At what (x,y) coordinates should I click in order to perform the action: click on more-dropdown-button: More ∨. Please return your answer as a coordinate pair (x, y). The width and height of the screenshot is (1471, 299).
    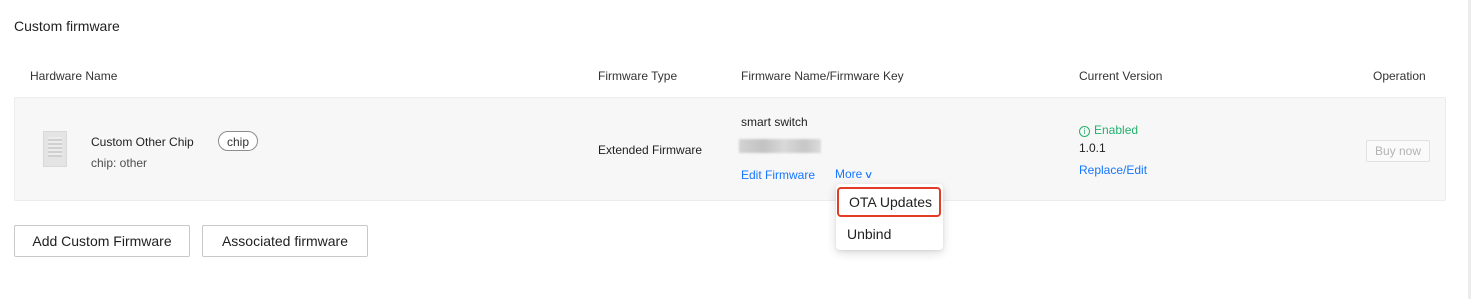
    Looking at the image, I should click on (854, 175).